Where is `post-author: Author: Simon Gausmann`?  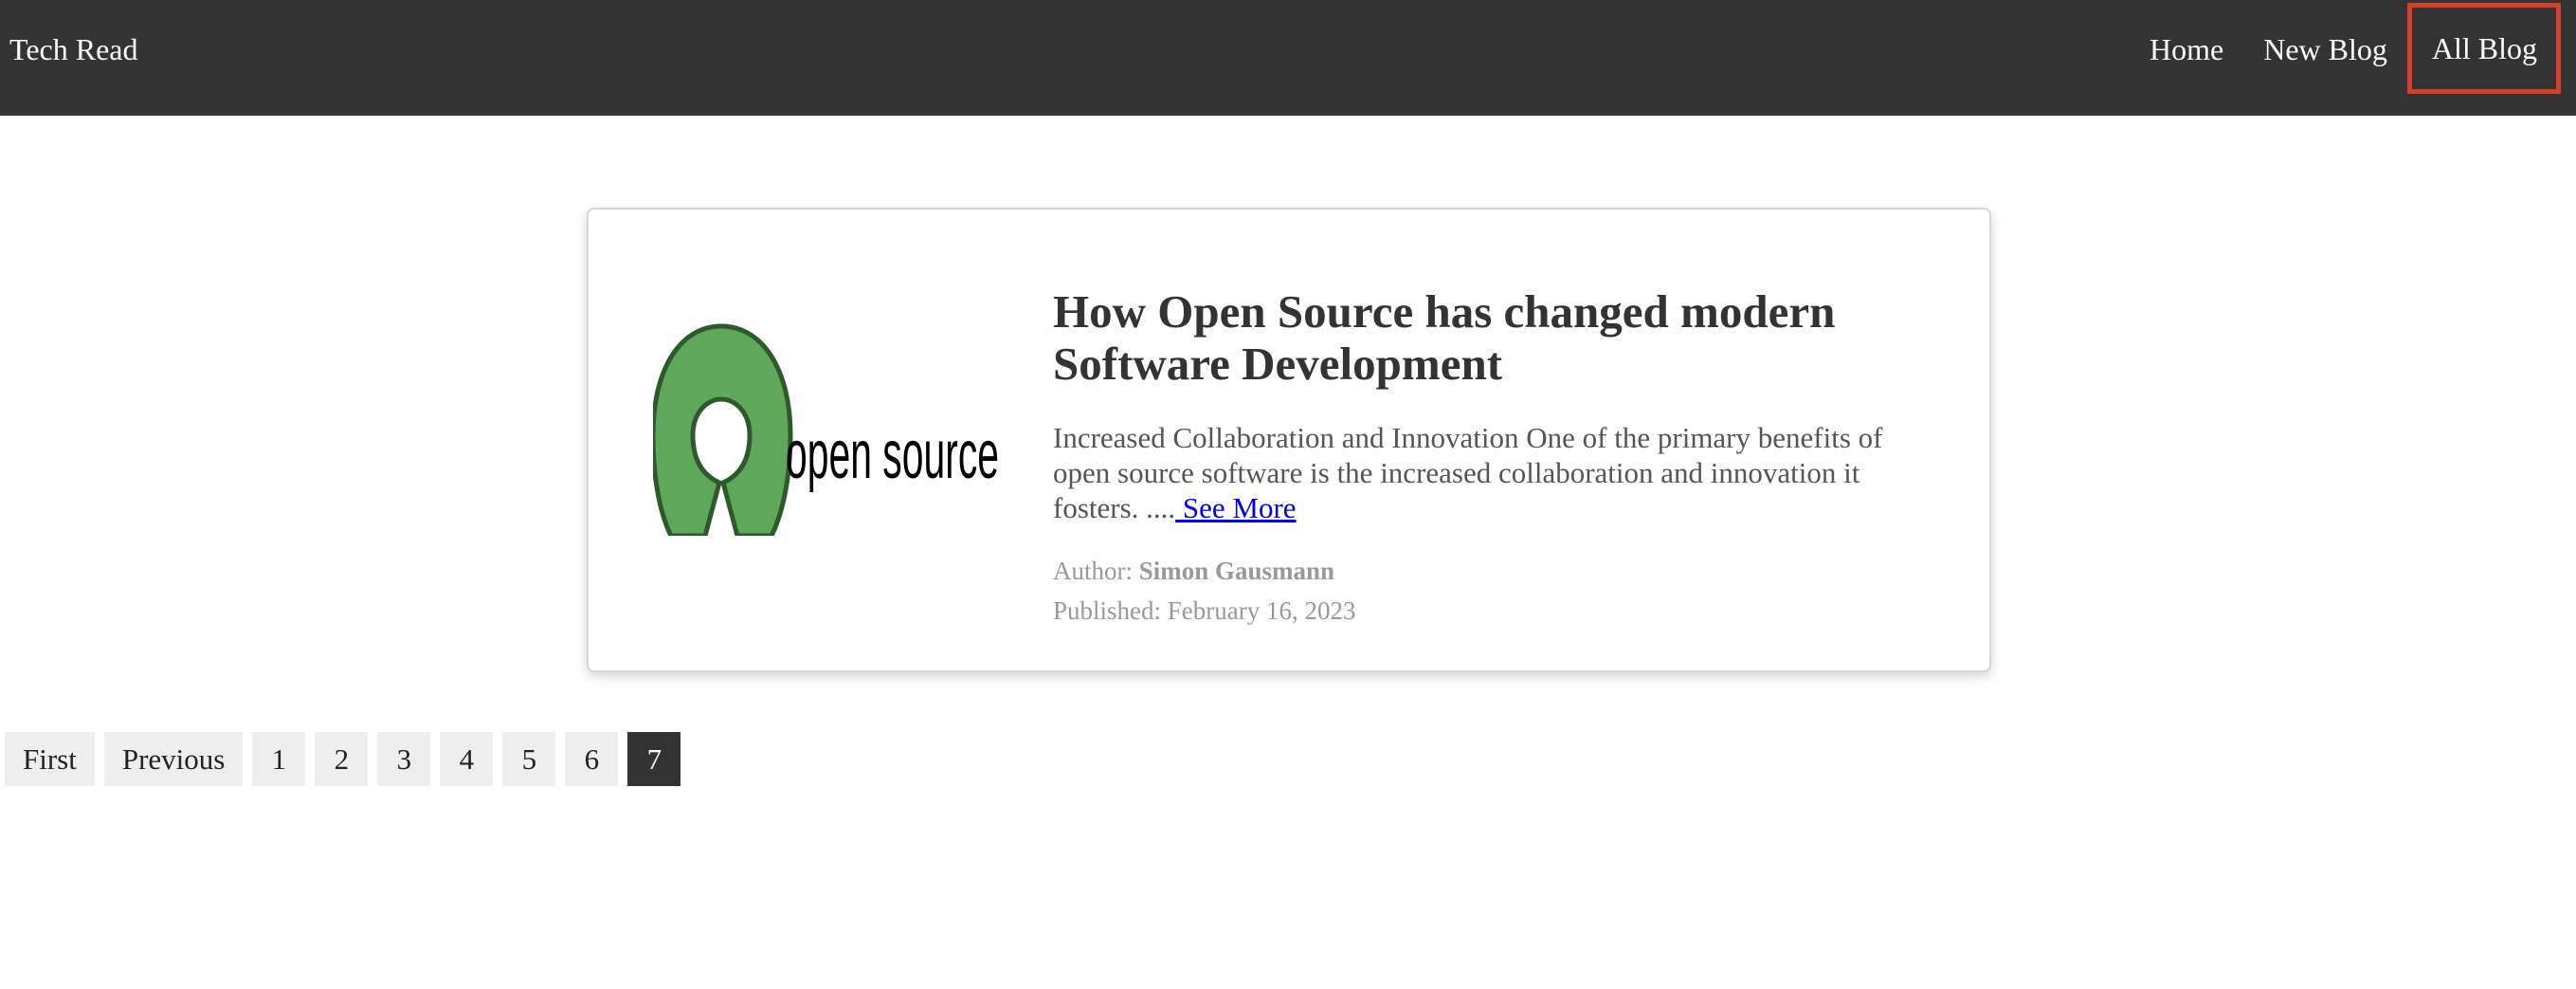
post-author: Author: Simon Gausmann is located at coordinates (1193, 571).